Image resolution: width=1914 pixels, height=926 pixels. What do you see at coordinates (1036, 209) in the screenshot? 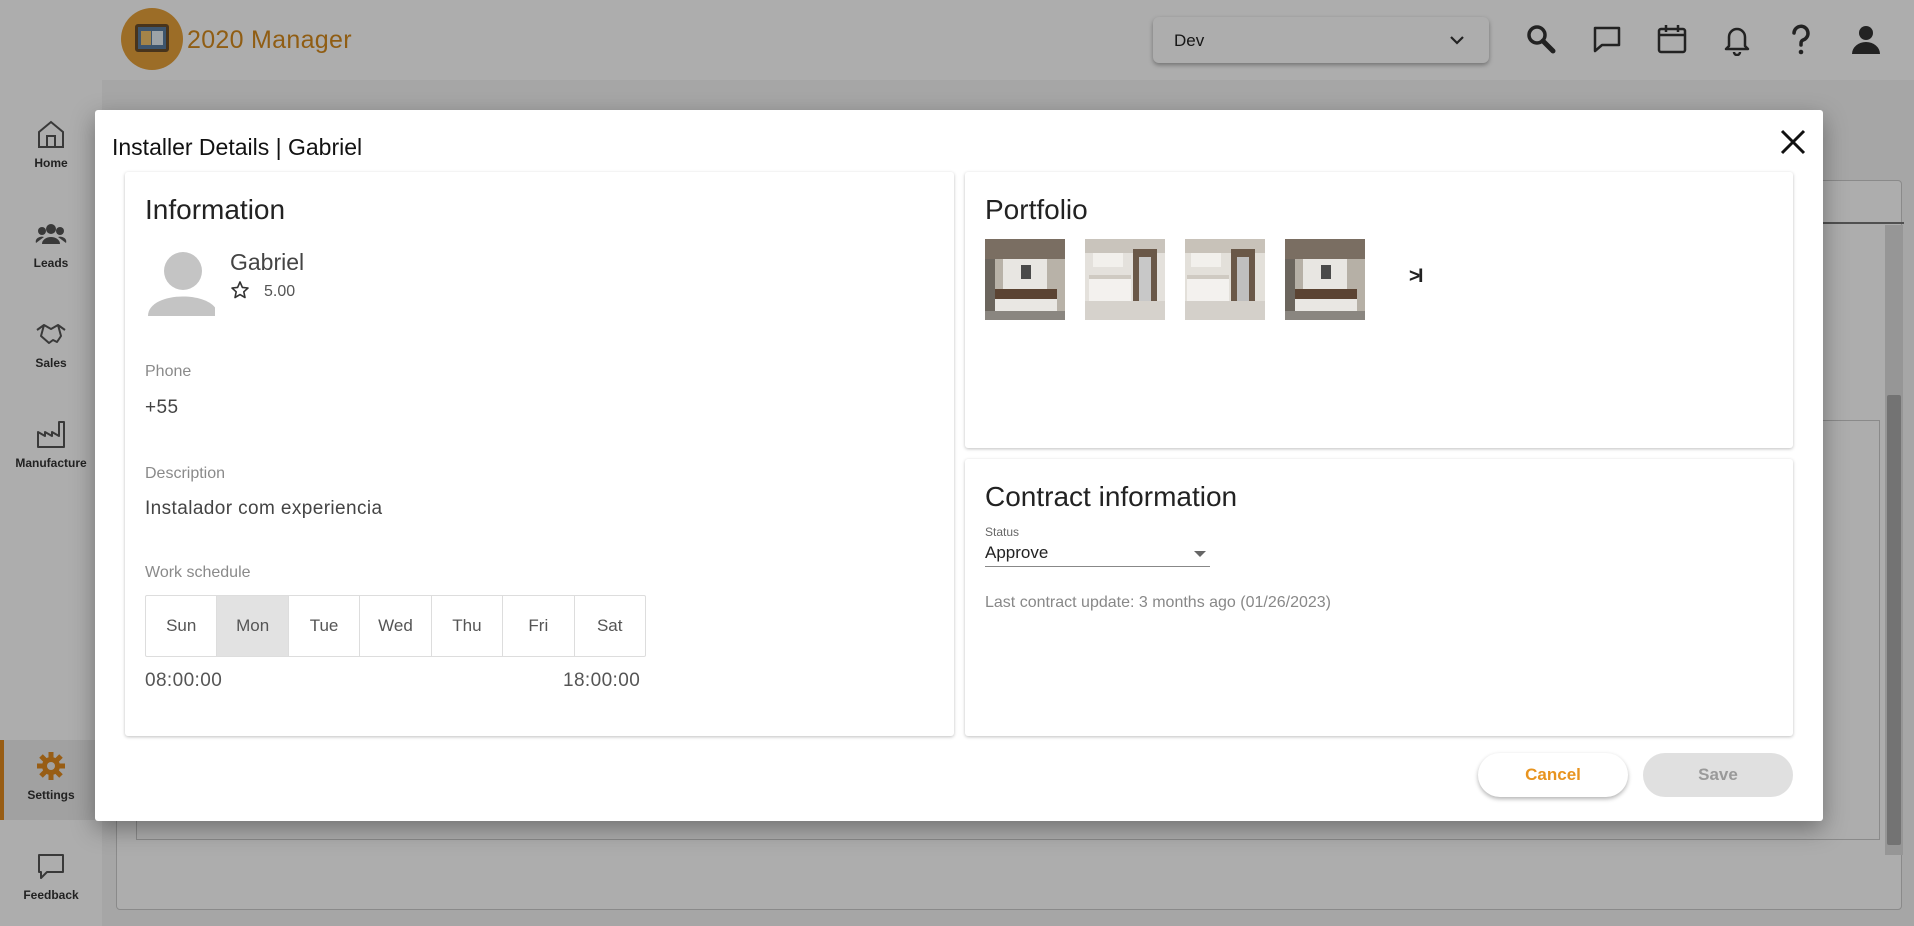
I see `portfolio-heading: Portfolio` at bounding box center [1036, 209].